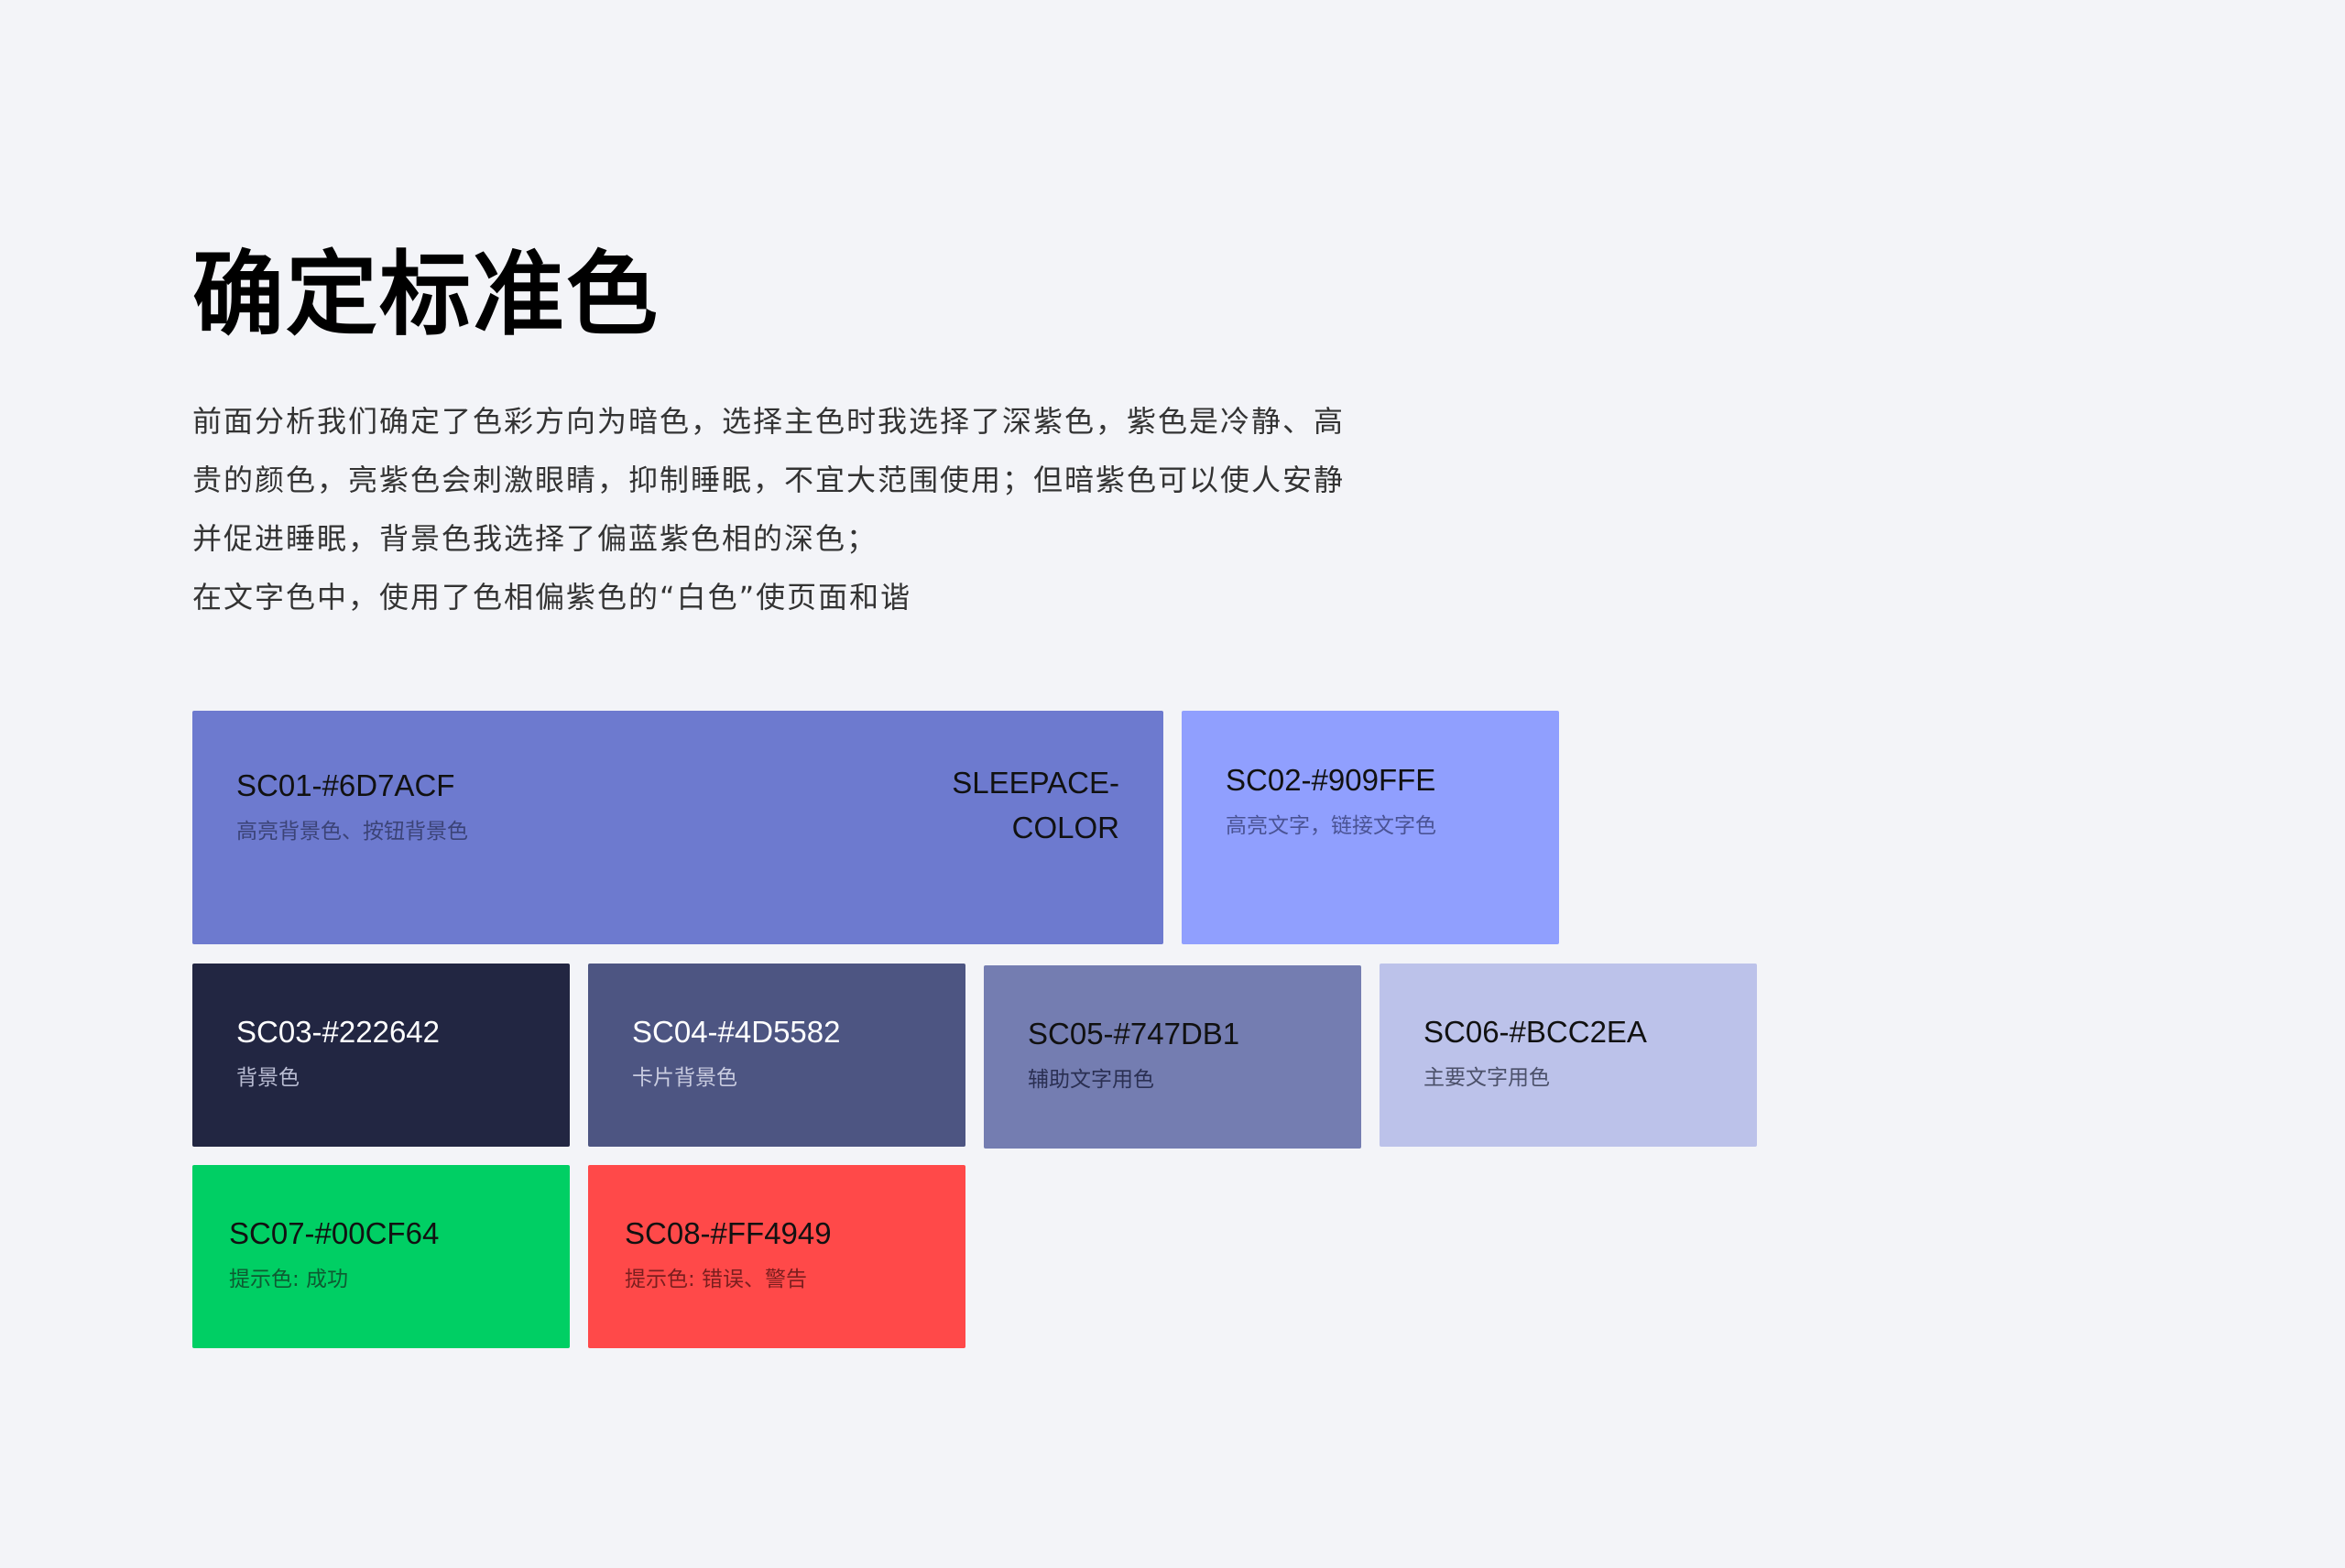 This screenshot has height=1568, width=2345. I want to click on swatch-code: SC05-#747DB1, so click(1134, 1034).